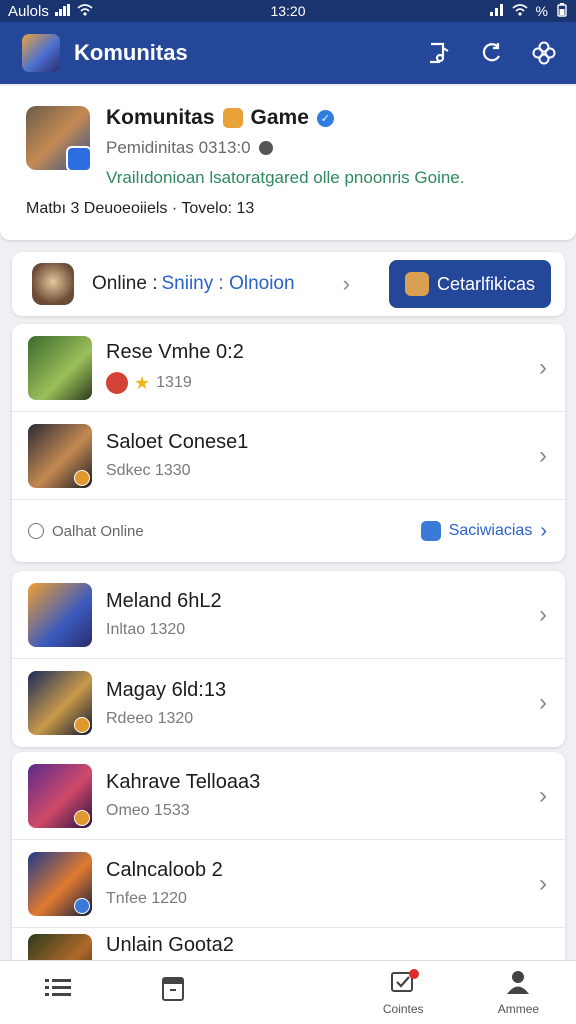  What do you see at coordinates (170, 945) in the screenshot?
I see `game-title: Unlain Goota2` at bounding box center [170, 945].